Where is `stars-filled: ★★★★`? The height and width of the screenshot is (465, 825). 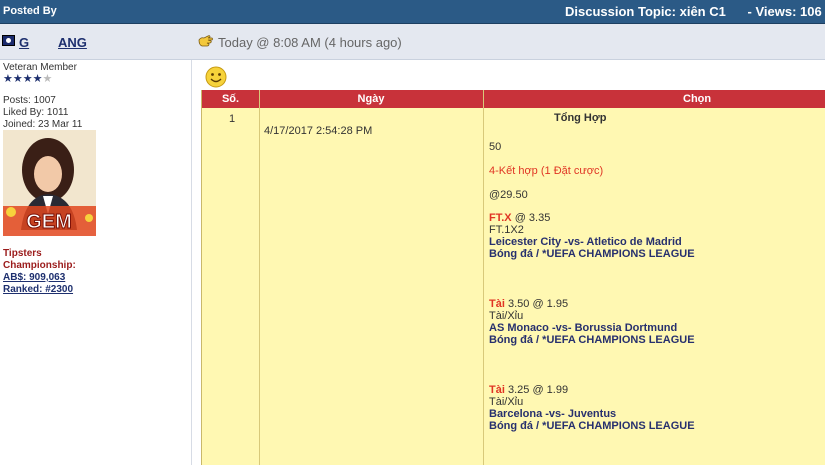
stars-filled: ★★★★ is located at coordinates (23, 79).